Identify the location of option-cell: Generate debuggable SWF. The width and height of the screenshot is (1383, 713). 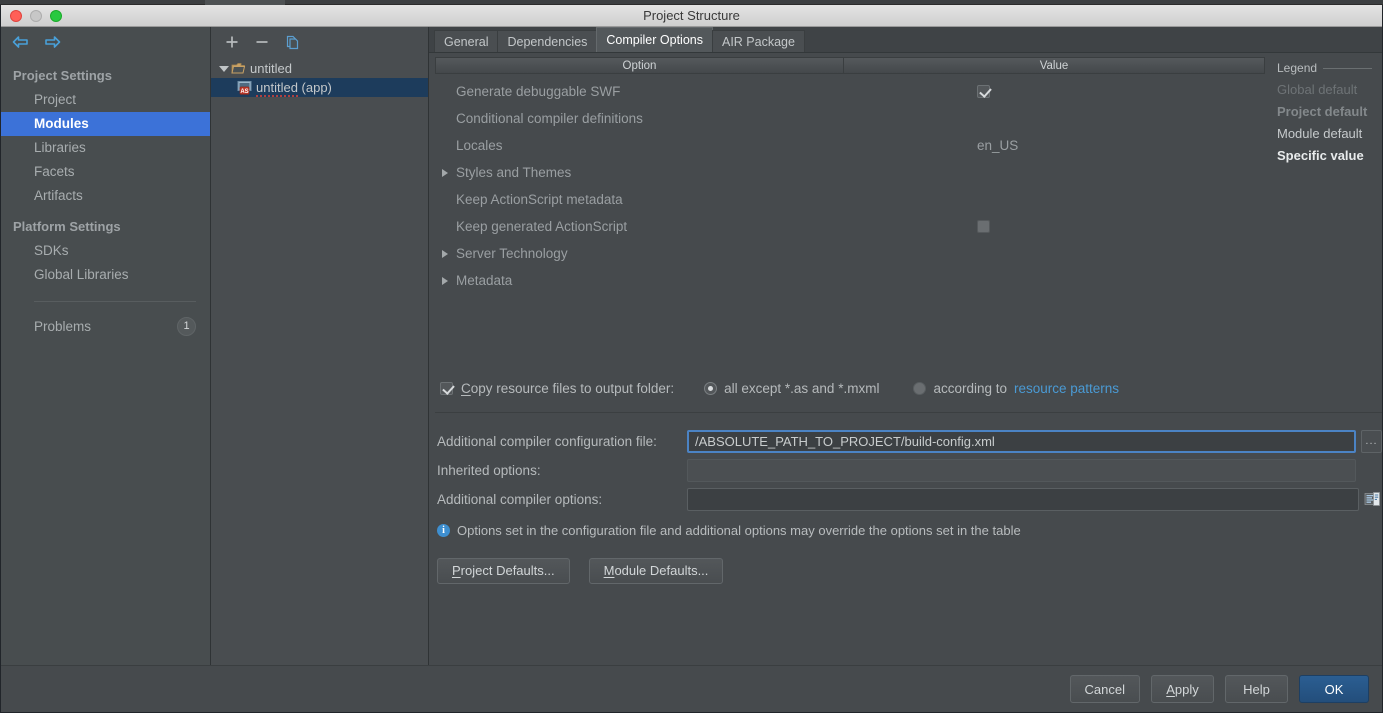
(639, 91).